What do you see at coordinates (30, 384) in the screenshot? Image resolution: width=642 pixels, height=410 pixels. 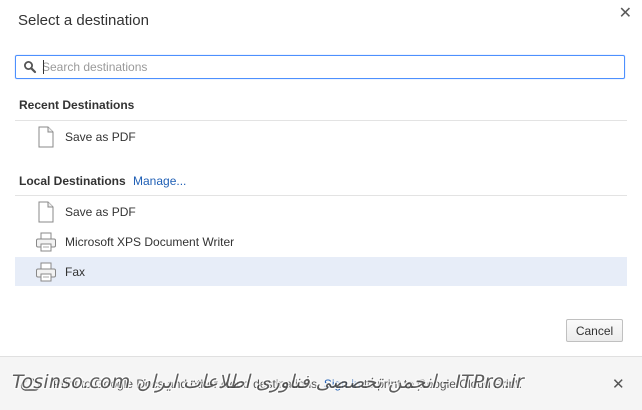 I see `cloud-icon` at bounding box center [30, 384].